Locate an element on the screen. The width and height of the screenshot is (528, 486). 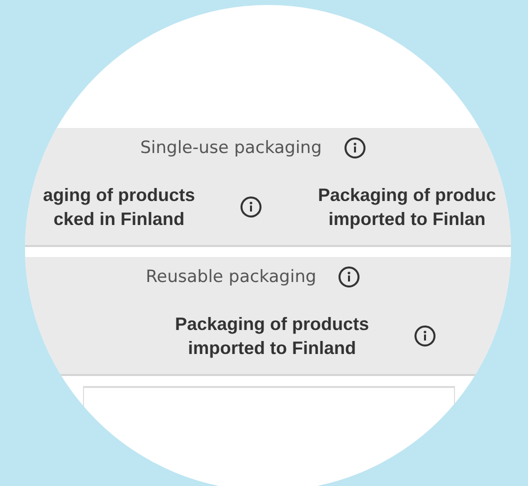
column-heading: Packaging of products imported to Finland is located at coordinates (272, 336).